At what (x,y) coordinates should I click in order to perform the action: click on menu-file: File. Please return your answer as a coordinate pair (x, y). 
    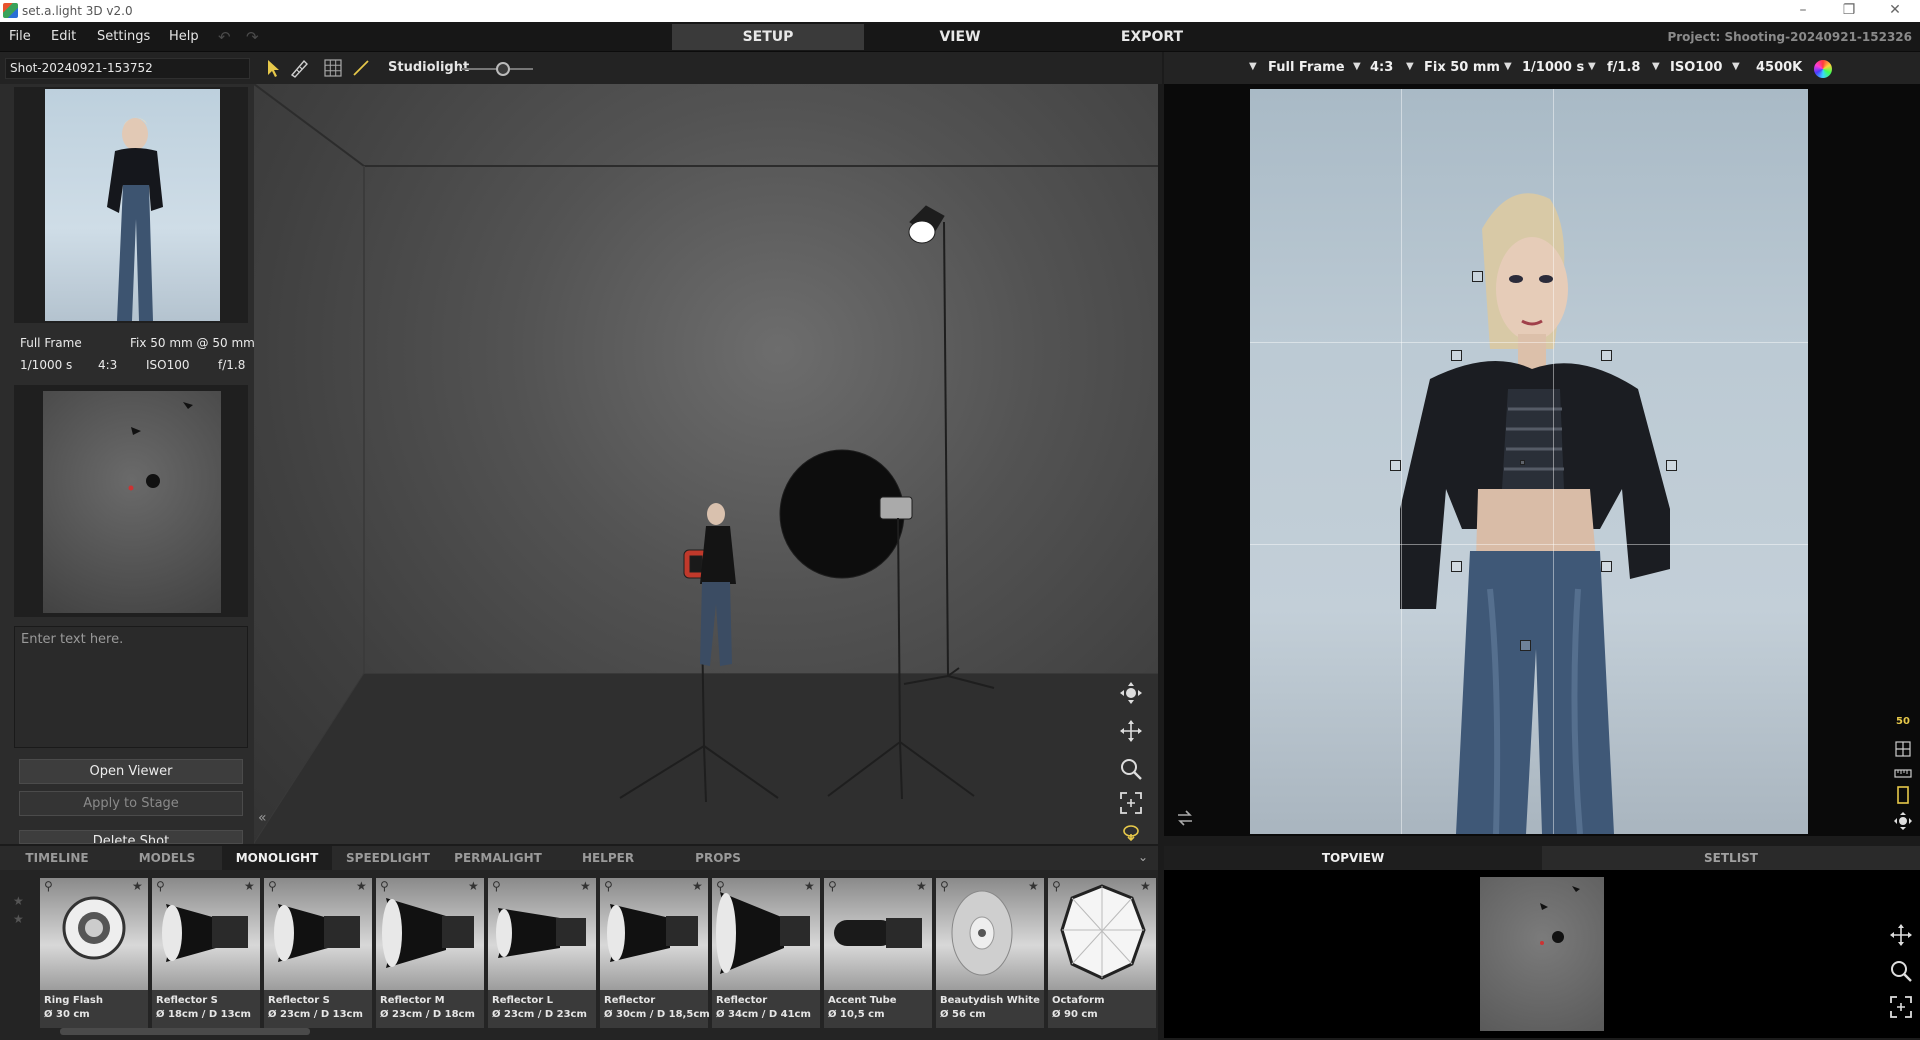
    Looking at the image, I should click on (20, 36).